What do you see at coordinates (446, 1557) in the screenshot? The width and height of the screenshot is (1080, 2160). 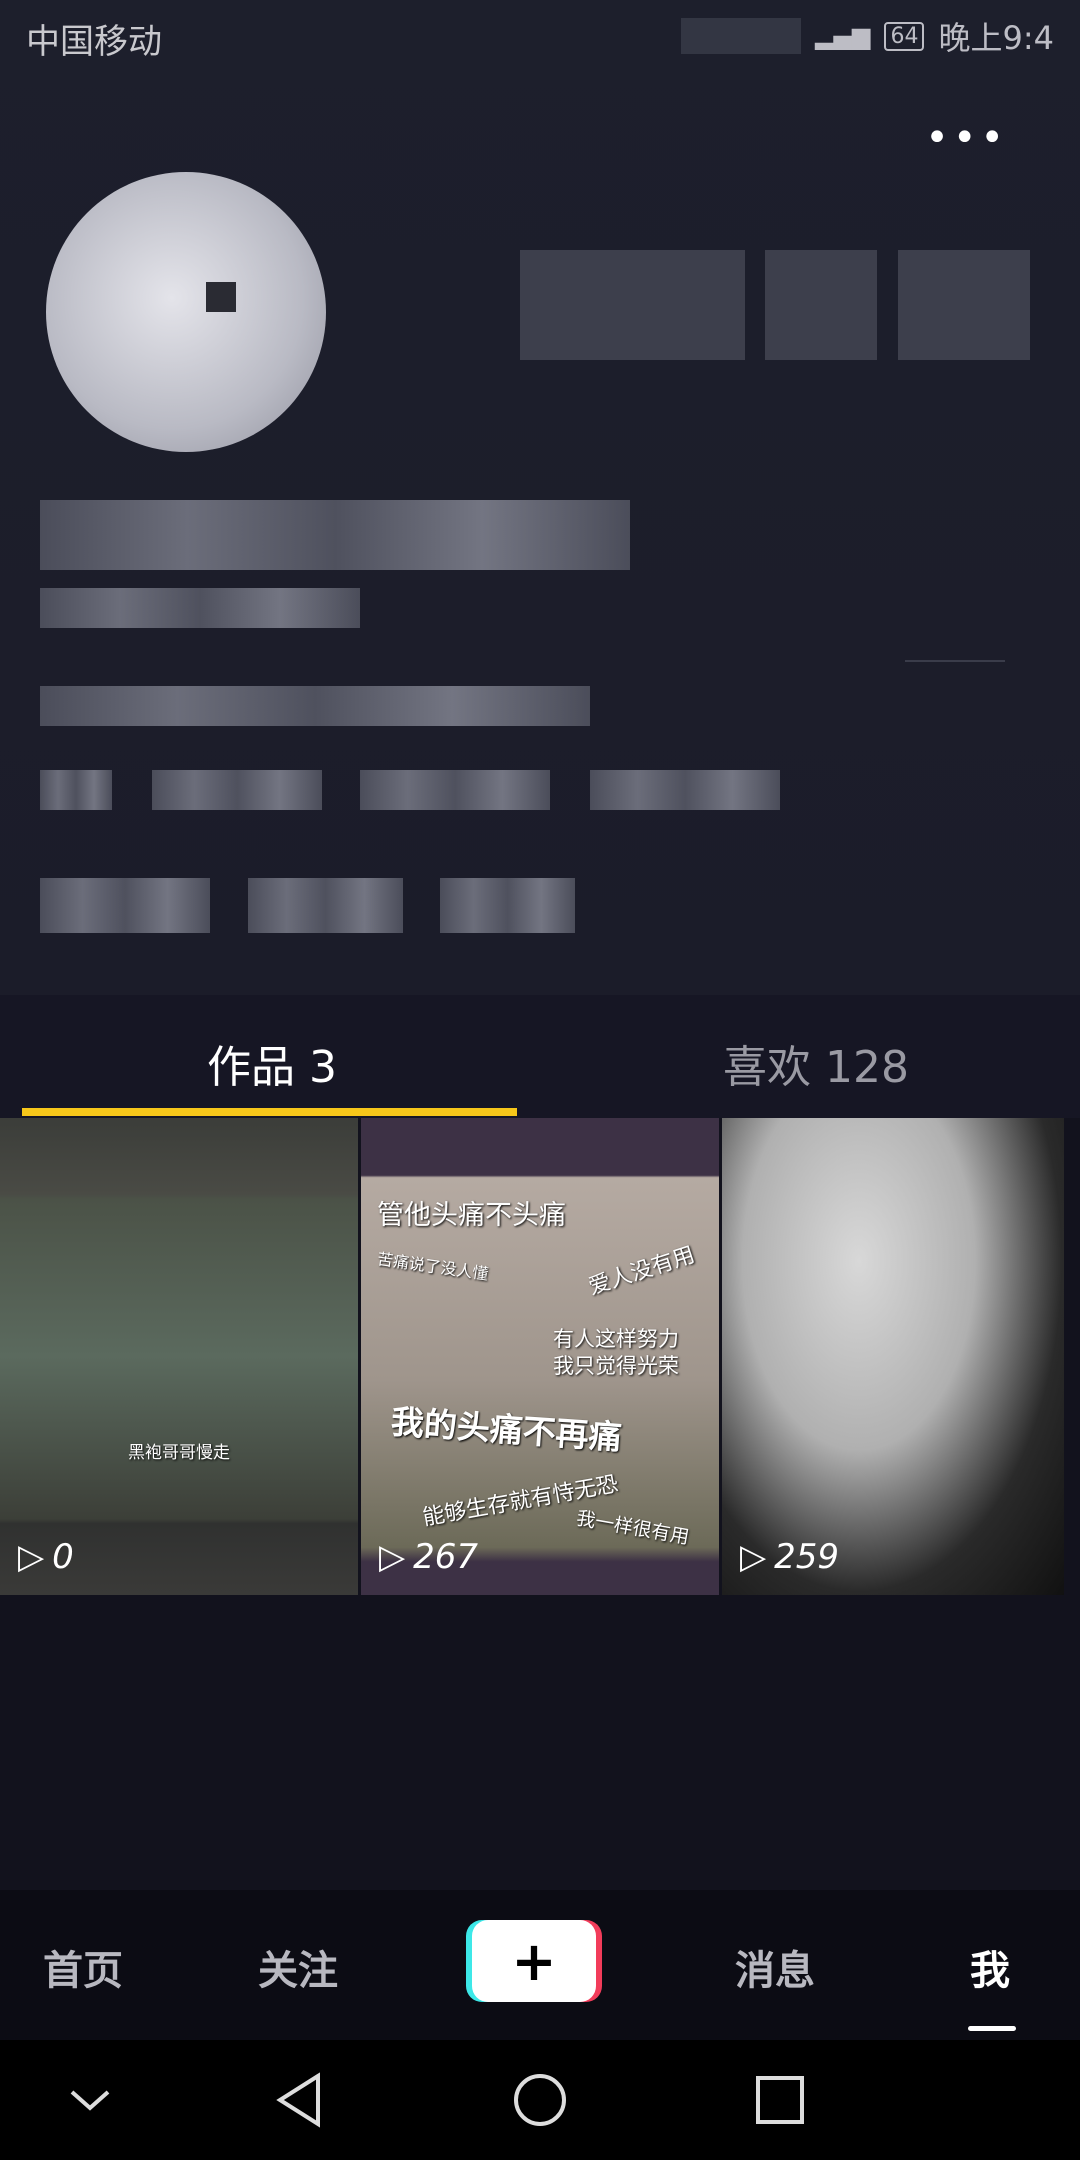 I see `play-count-value: 267` at bounding box center [446, 1557].